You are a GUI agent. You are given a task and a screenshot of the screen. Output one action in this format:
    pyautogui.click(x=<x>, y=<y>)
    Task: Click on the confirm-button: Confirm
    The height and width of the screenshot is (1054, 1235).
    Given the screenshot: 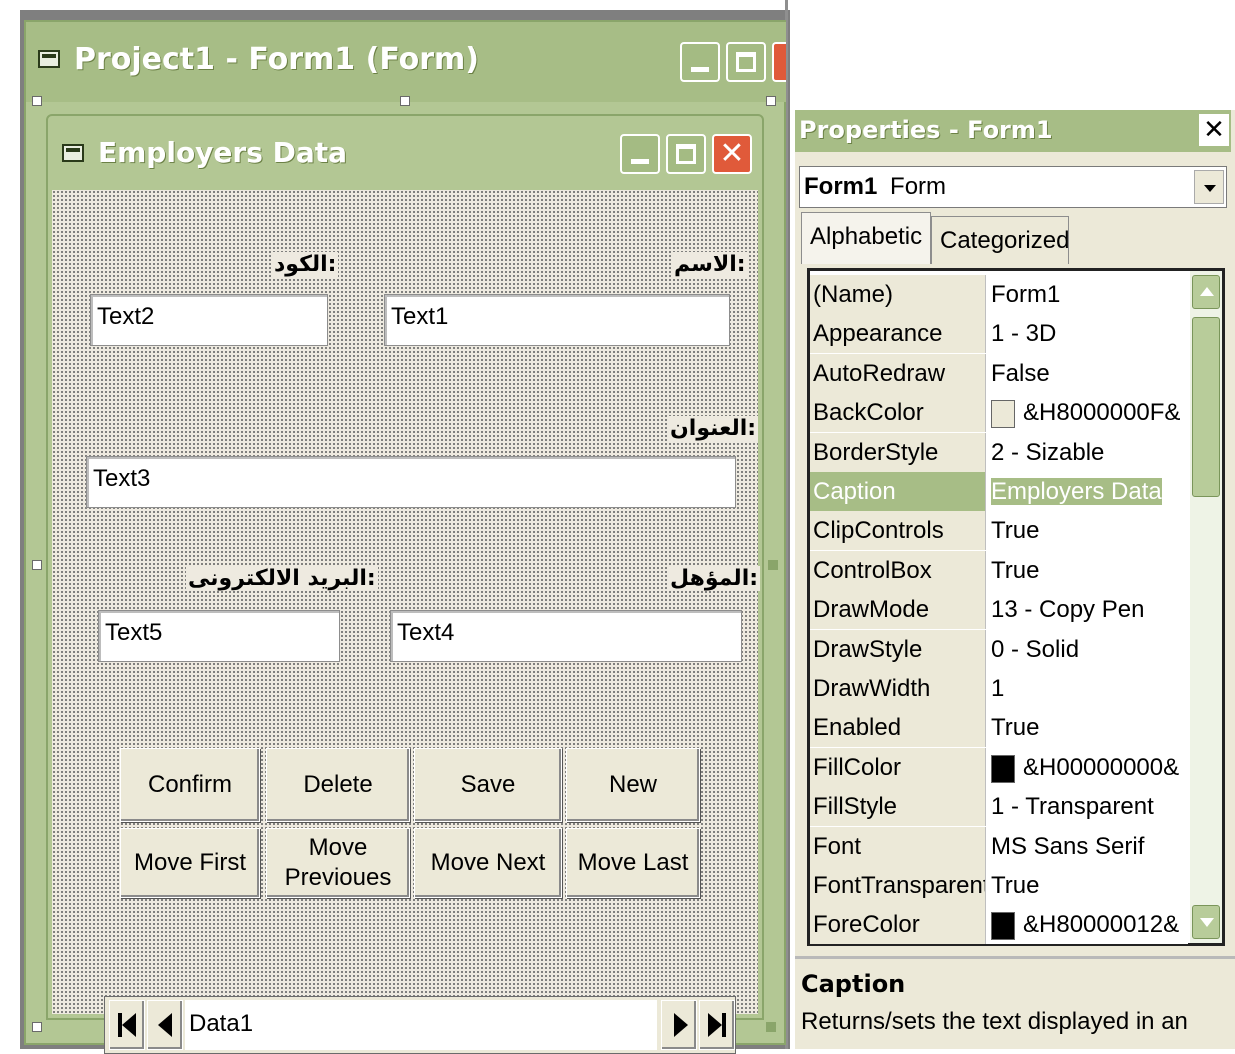 What is the action you would take?
    pyautogui.click(x=190, y=785)
    